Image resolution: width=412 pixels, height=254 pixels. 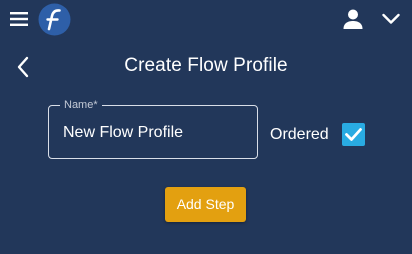 What do you see at coordinates (299, 134) in the screenshot?
I see `ordered-label: Ordered` at bounding box center [299, 134].